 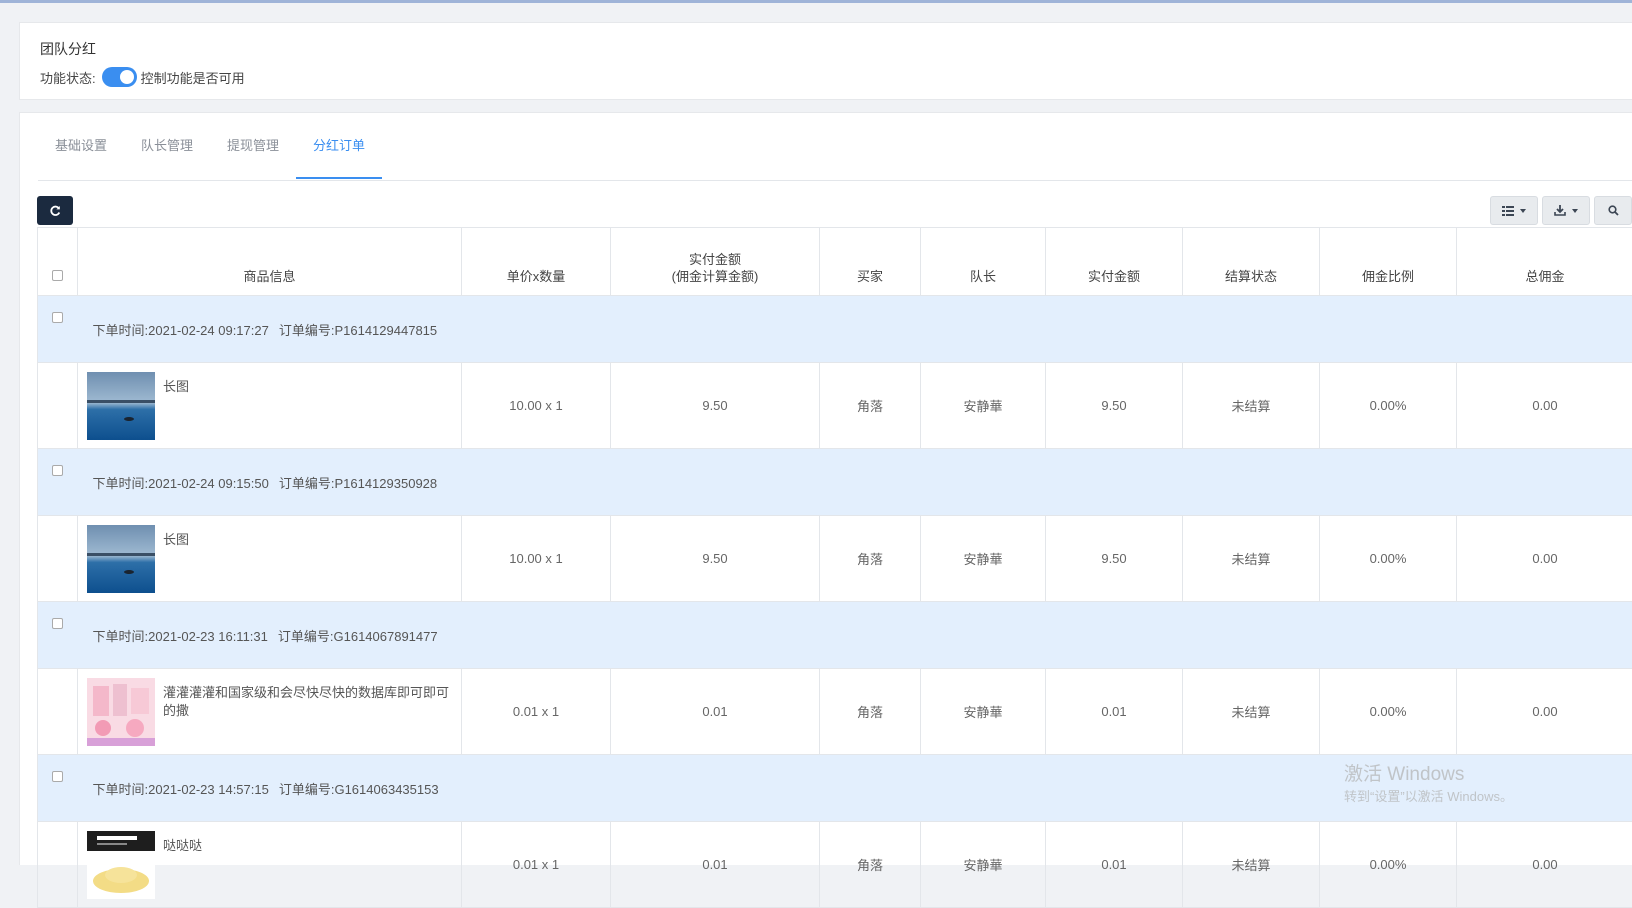 What do you see at coordinates (536, 712) in the screenshot?
I see `price-qty: 0.01 x 1` at bounding box center [536, 712].